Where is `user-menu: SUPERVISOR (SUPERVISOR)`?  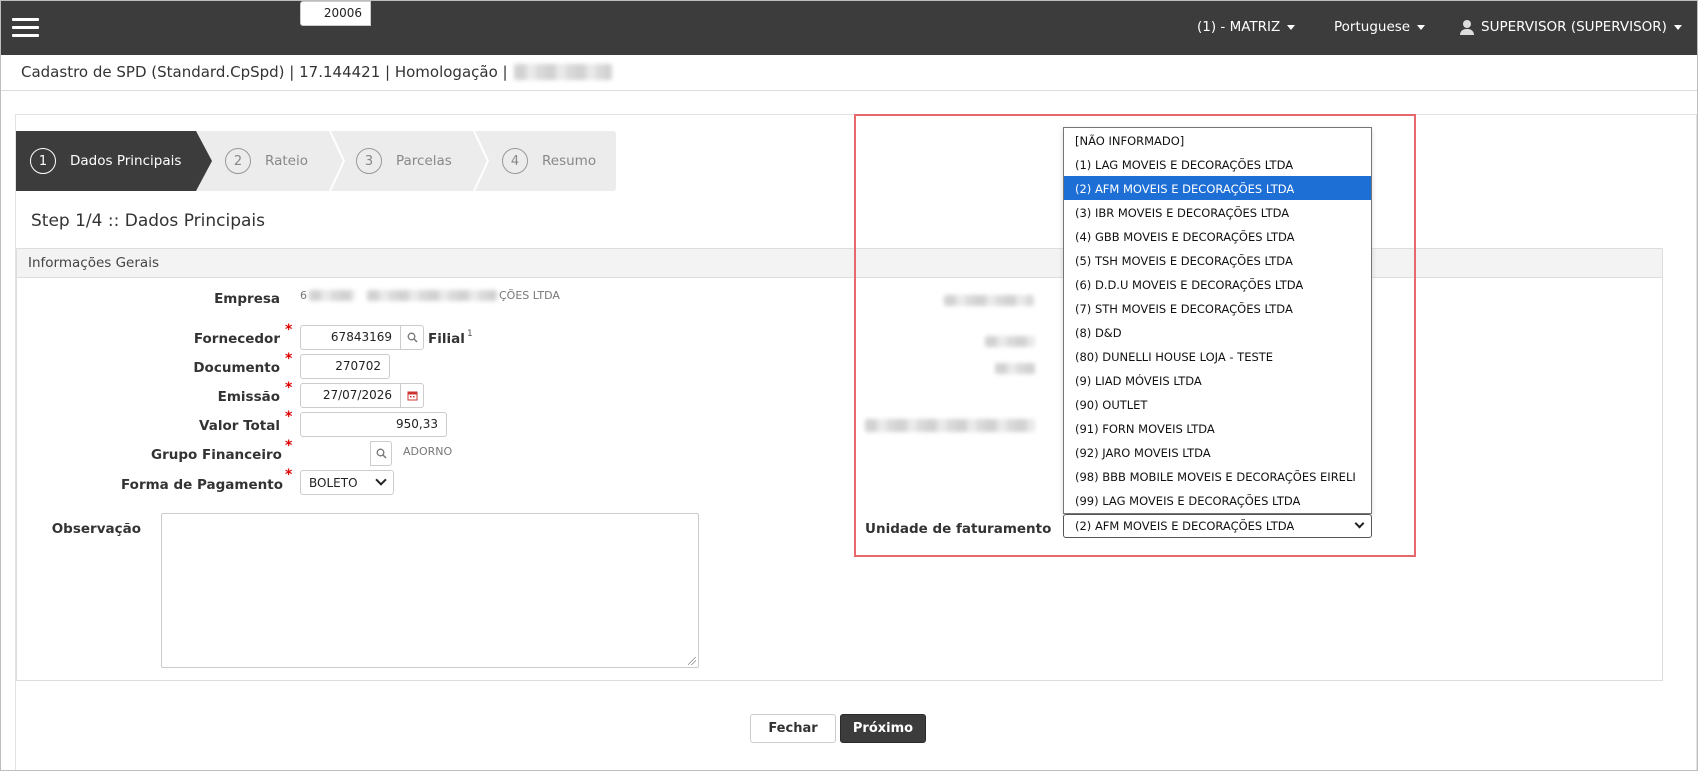 user-menu: SUPERVISOR (SUPERVISOR) is located at coordinates (1571, 27).